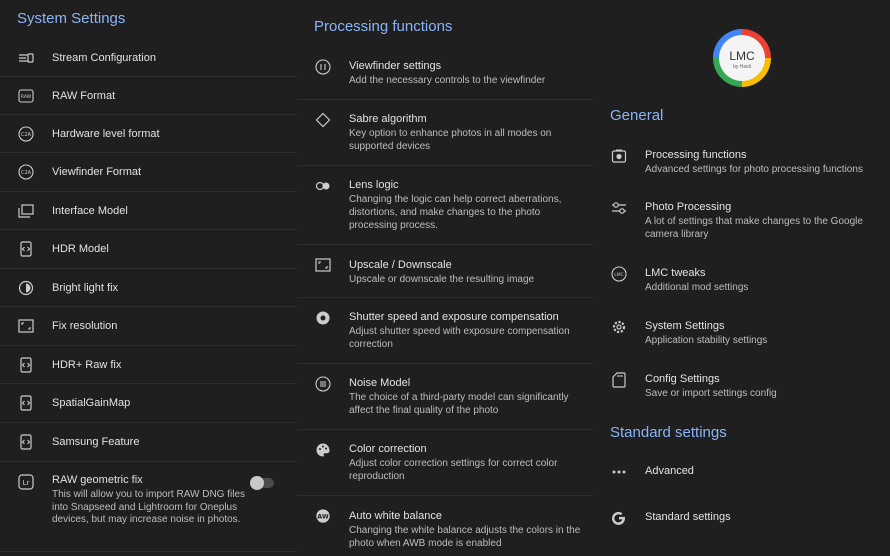 This screenshot has height=556, width=890. What do you see at coordinates (323, 67) in the screenshot?
I see `viewfinder-icon` at bounding box center [323, 67].